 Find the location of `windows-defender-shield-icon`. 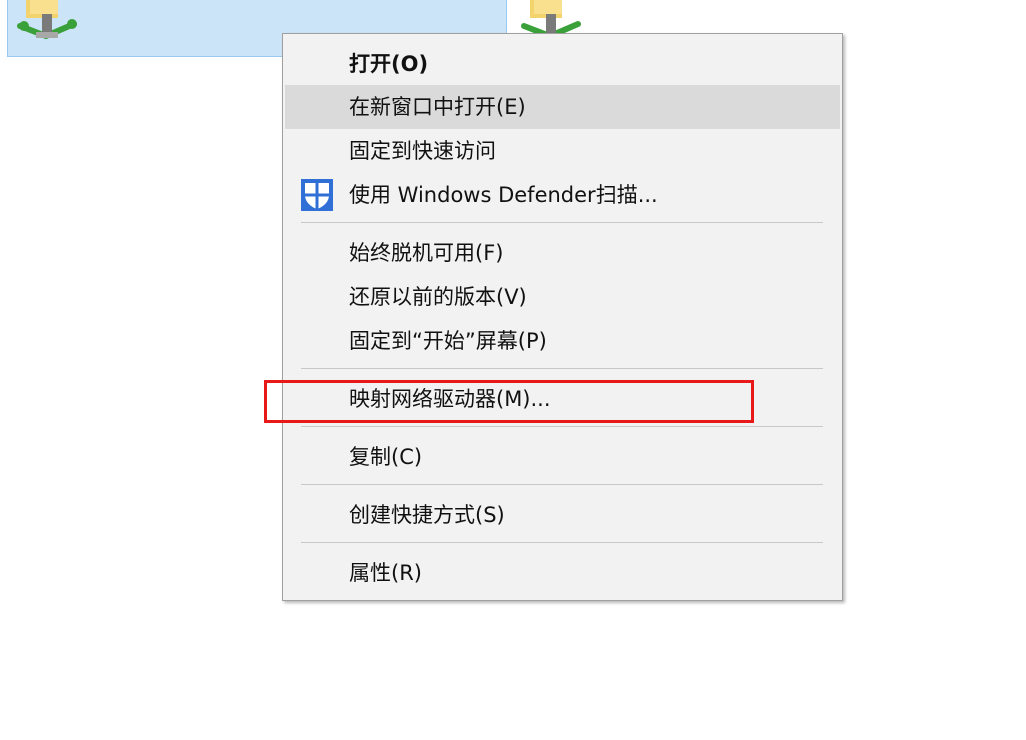

windows-defender-shield-icon is located at coordinates (317, 195).